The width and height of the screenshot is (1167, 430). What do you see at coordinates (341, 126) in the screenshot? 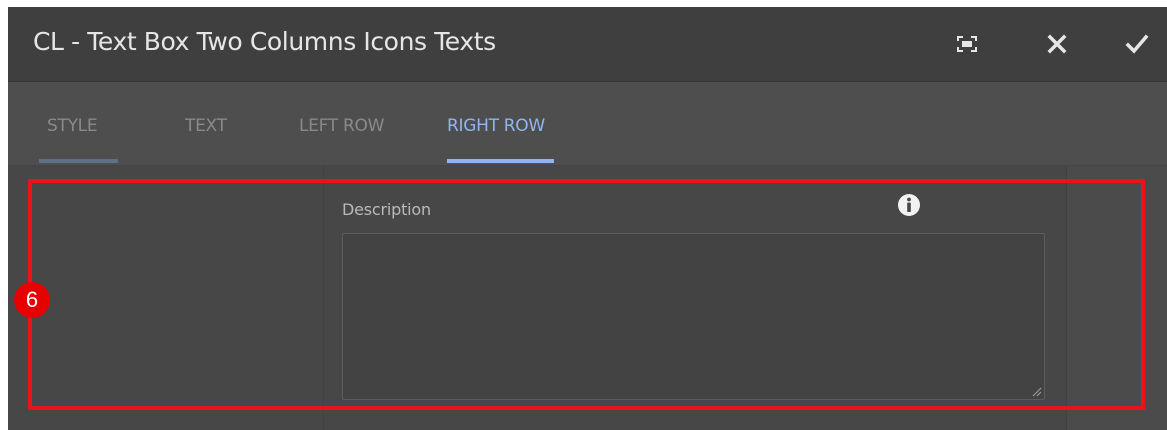
I see `tab-left-row: LEFT ROW` at bounding box center [341, 126].